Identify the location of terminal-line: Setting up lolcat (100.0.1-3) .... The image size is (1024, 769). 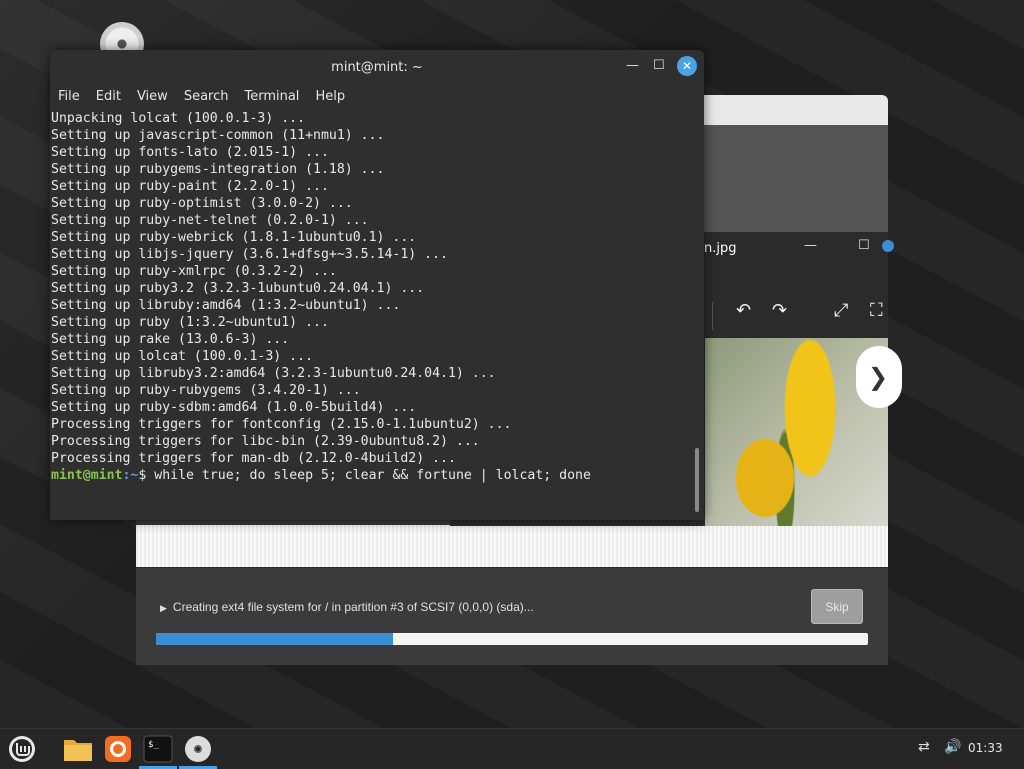
(182, 356).